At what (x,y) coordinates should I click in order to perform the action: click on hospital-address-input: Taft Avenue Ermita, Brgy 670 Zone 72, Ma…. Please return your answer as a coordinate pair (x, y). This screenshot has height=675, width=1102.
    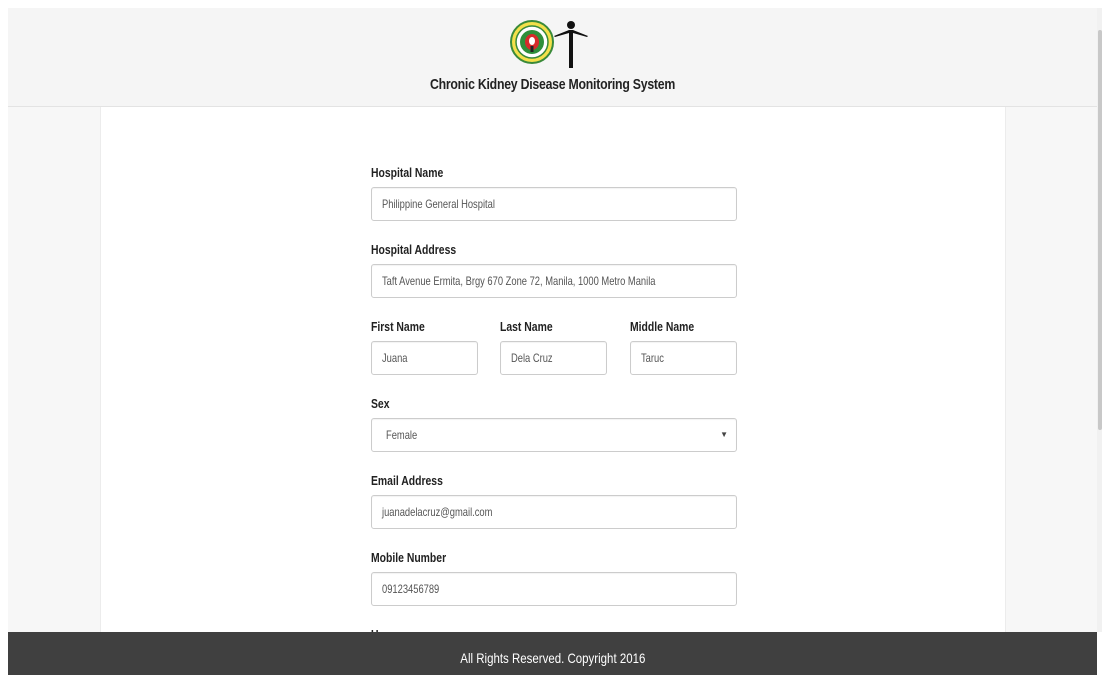
    Looking at the image, I should click on (554, 281).